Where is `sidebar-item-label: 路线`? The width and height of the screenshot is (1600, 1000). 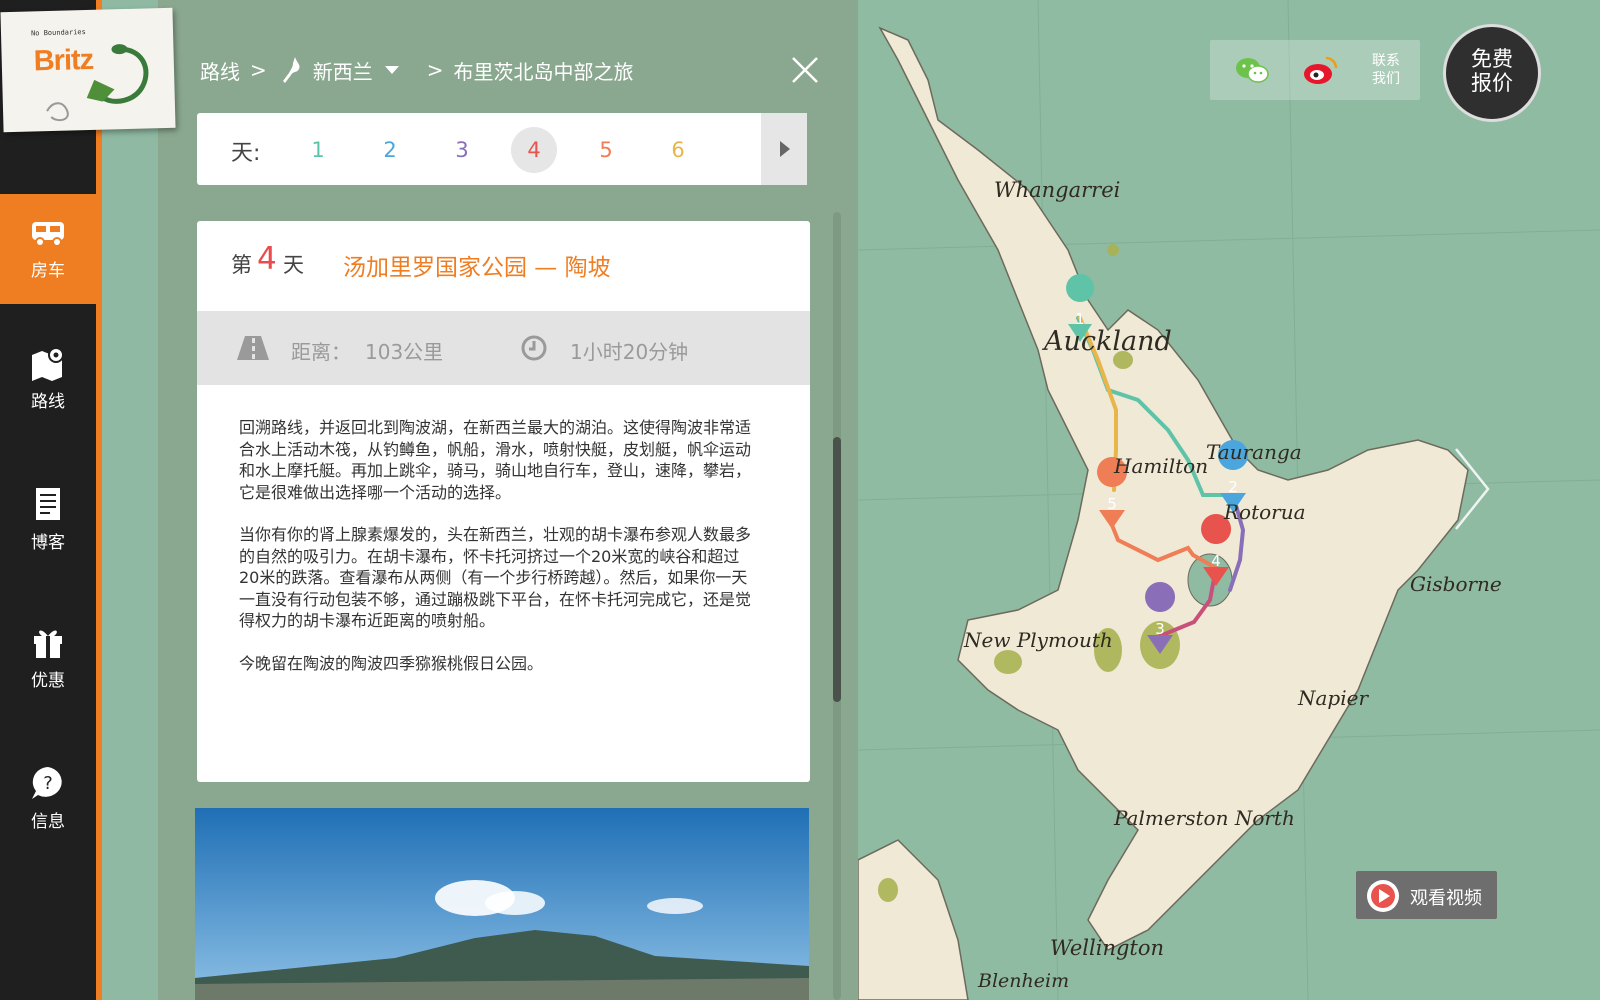 sidebar-item-label: 路线 is located at coordinates (48, 402).